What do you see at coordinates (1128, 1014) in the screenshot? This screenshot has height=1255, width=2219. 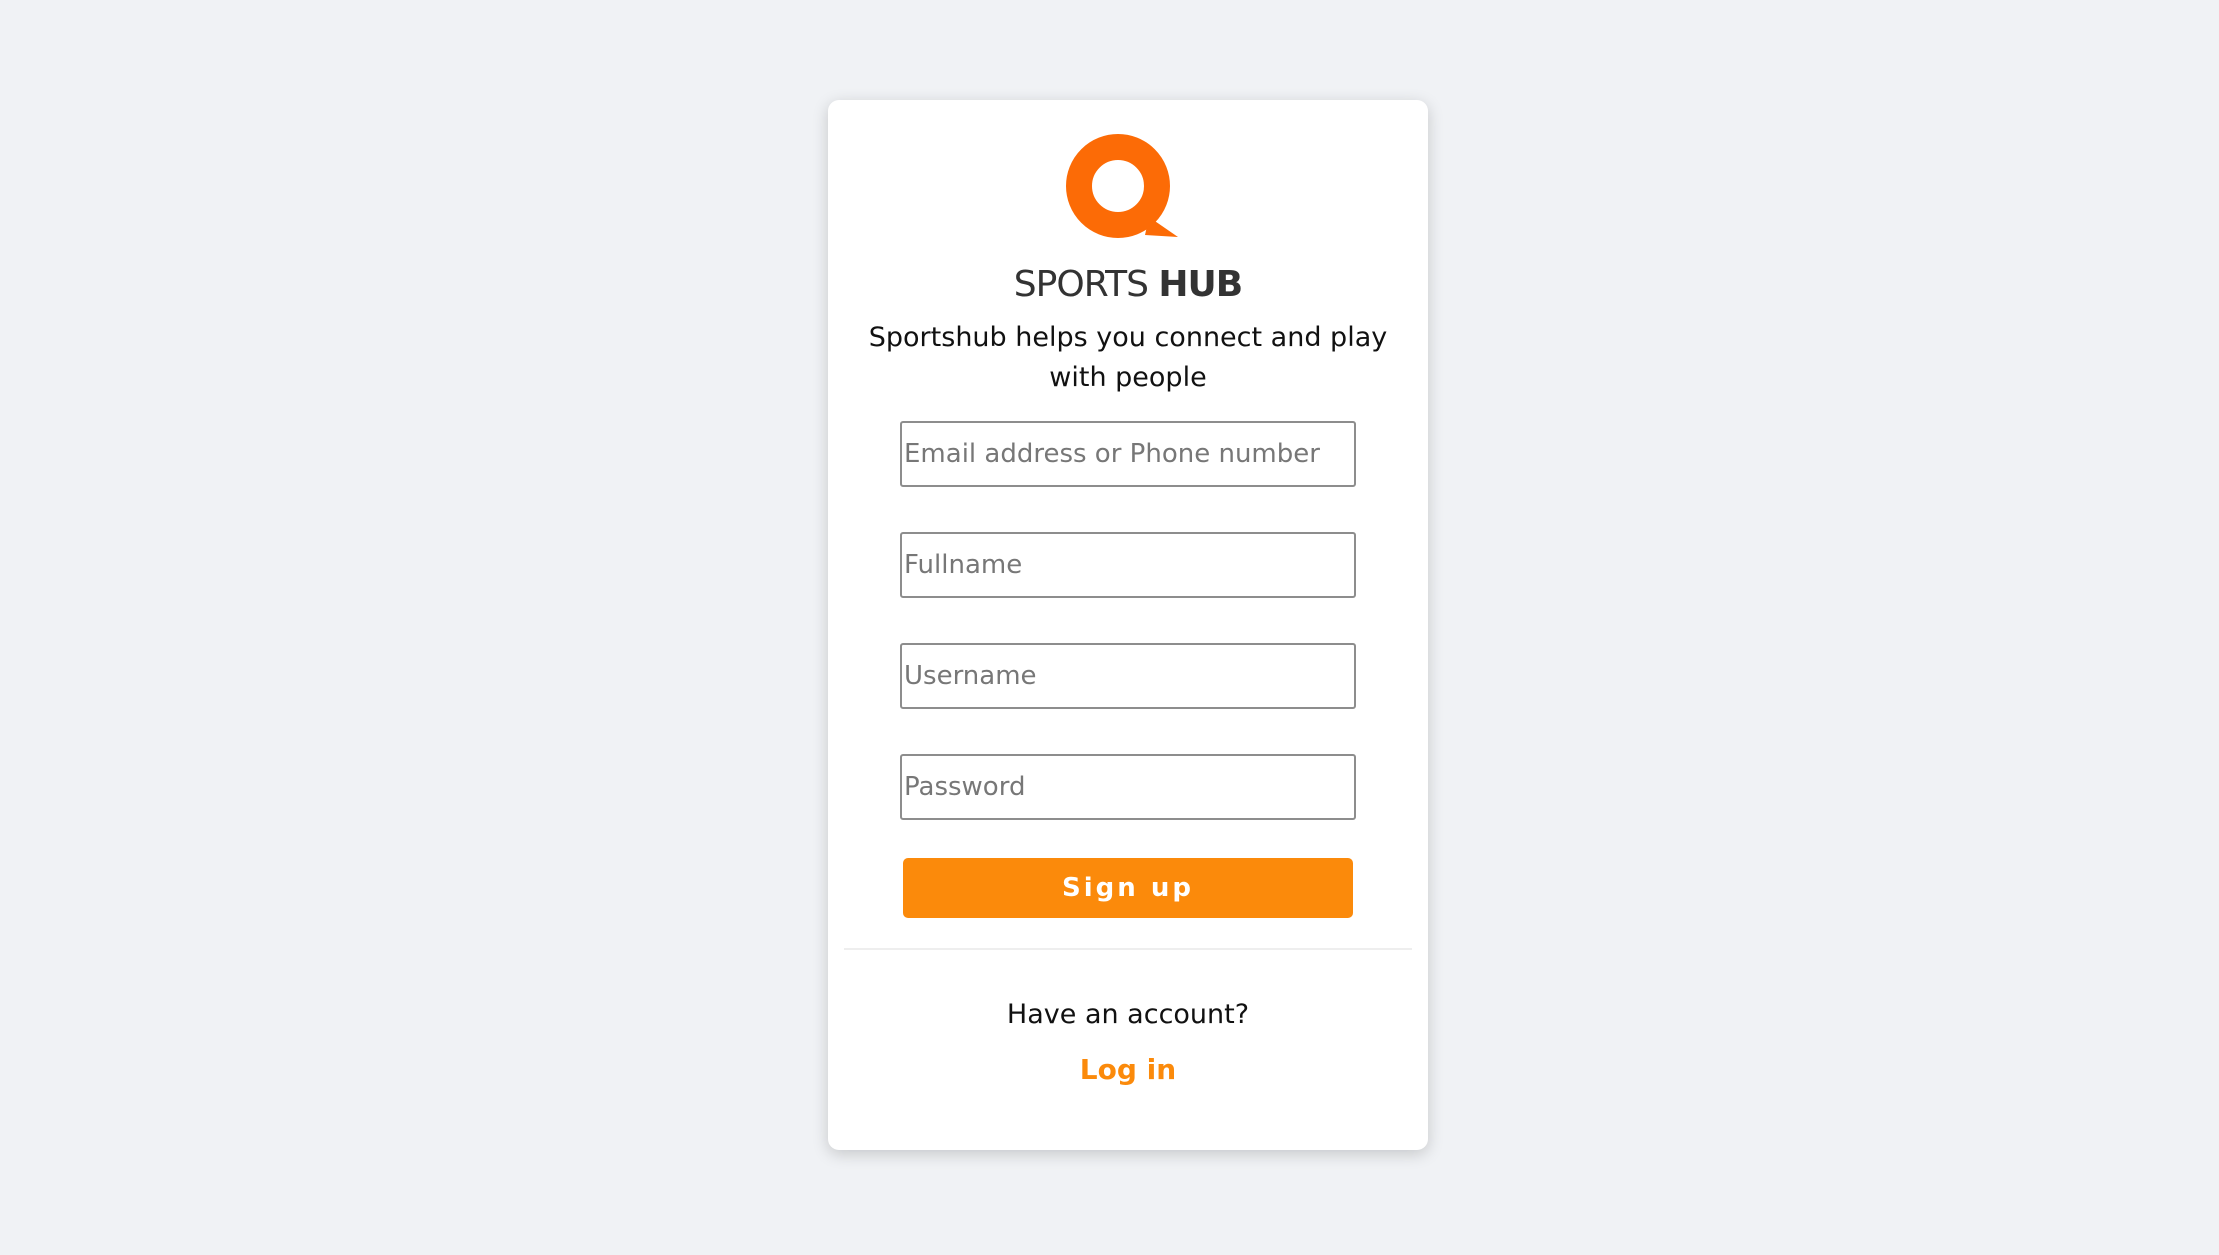 I see `have-account-text: Have an account?` at bounding box center [1128, 1014].